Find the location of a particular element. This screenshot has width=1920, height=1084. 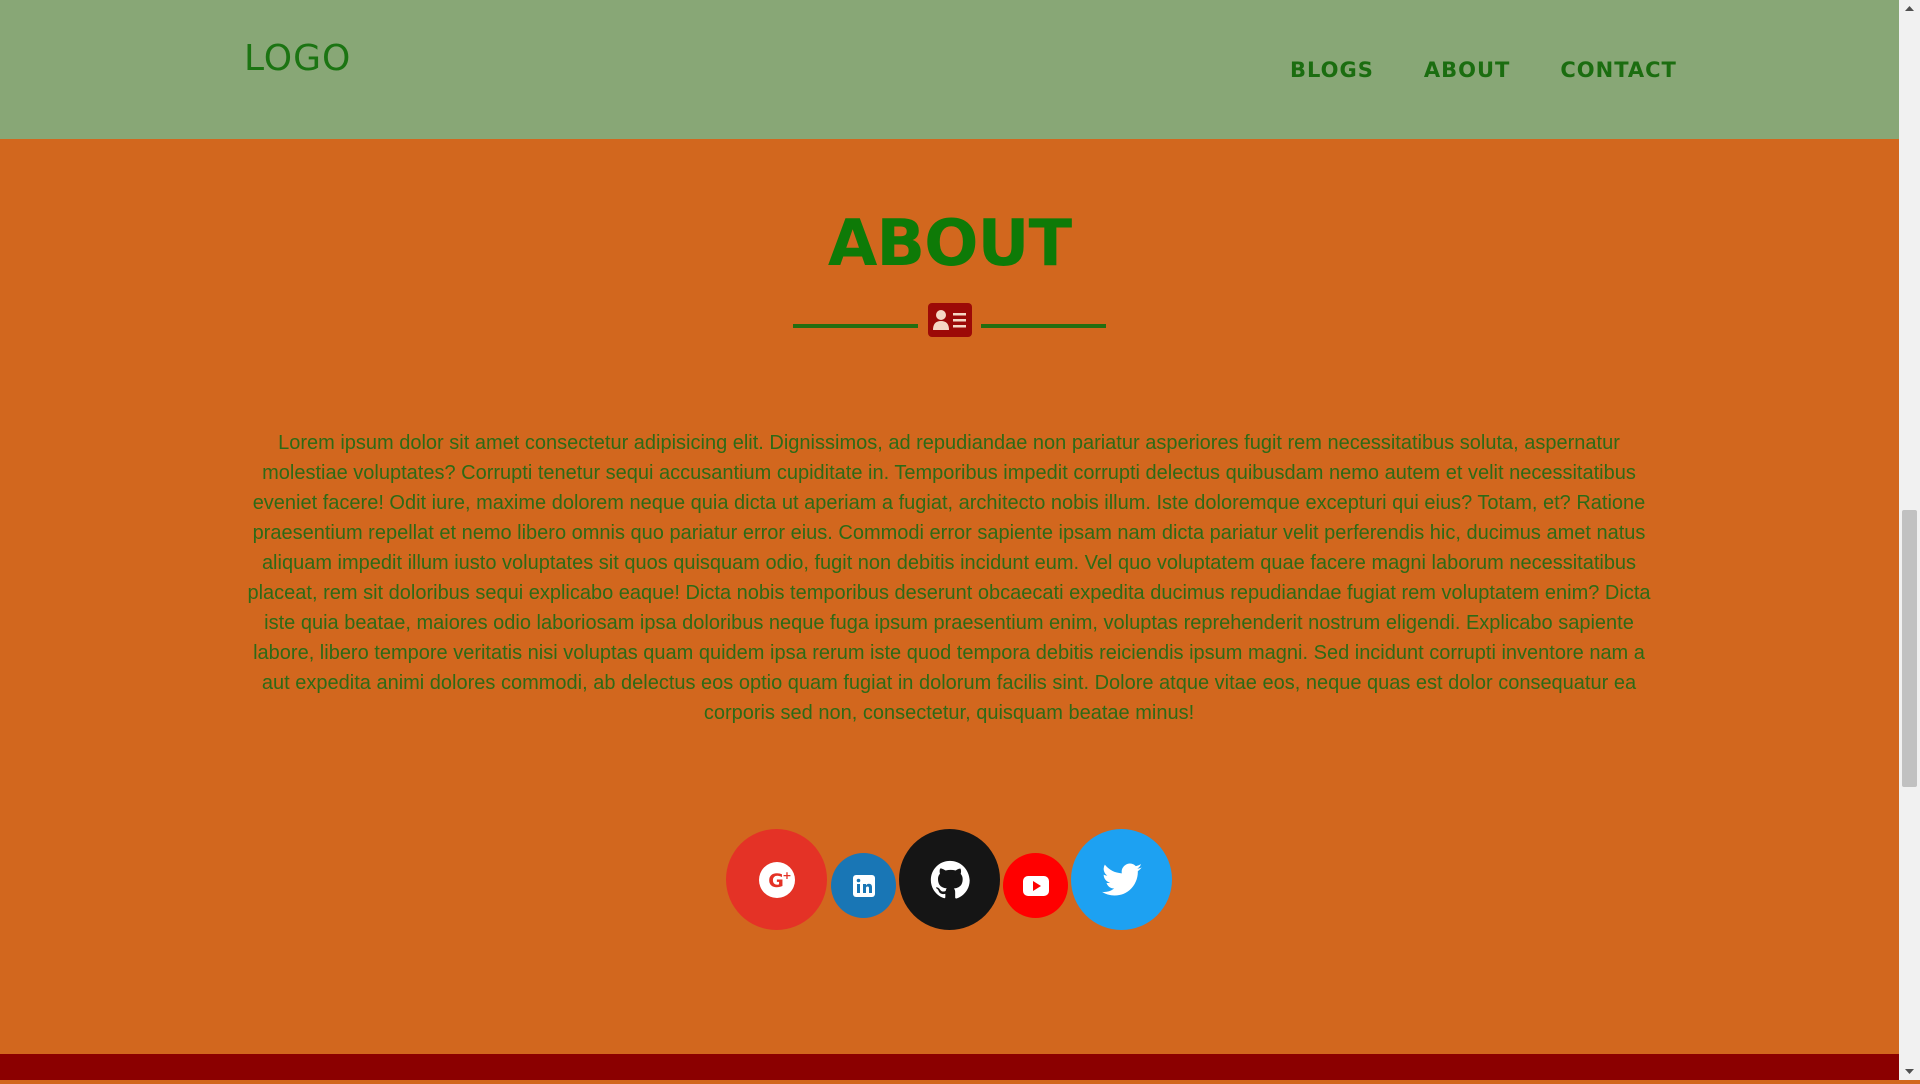

divider-line-left is located at coordinates (855, 326).